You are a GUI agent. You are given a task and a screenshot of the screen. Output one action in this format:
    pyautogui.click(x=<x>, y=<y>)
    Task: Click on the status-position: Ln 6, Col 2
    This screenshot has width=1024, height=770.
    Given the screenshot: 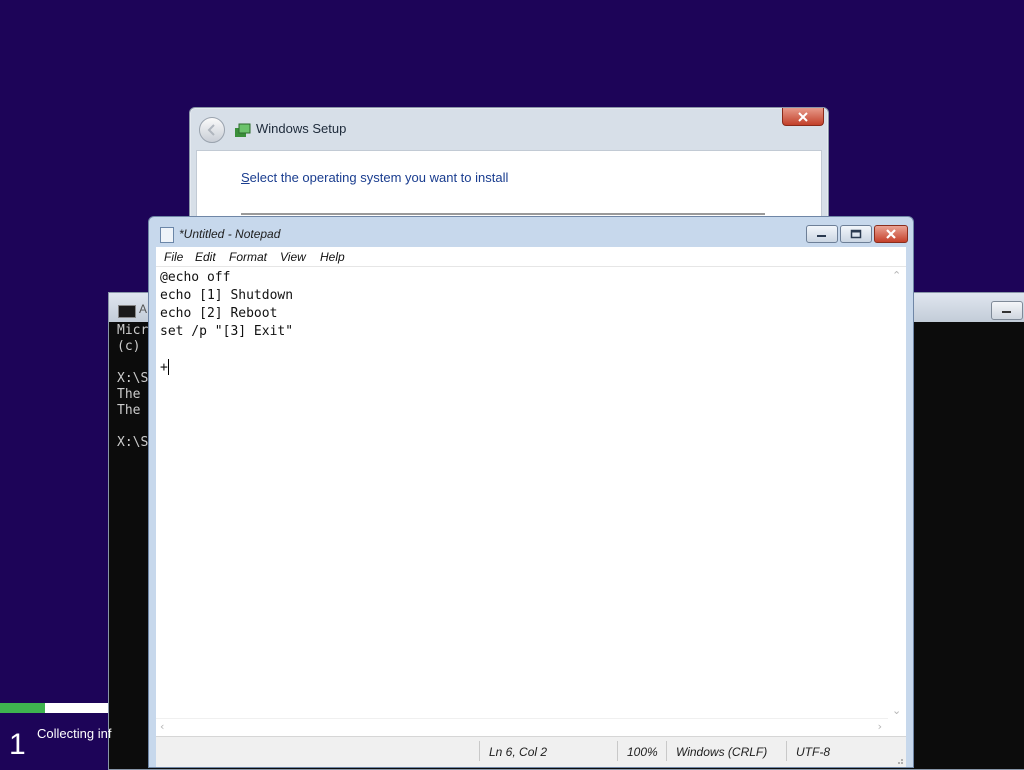 What is the action you would take?
    pyautogui.click(x=518, y=752)
    